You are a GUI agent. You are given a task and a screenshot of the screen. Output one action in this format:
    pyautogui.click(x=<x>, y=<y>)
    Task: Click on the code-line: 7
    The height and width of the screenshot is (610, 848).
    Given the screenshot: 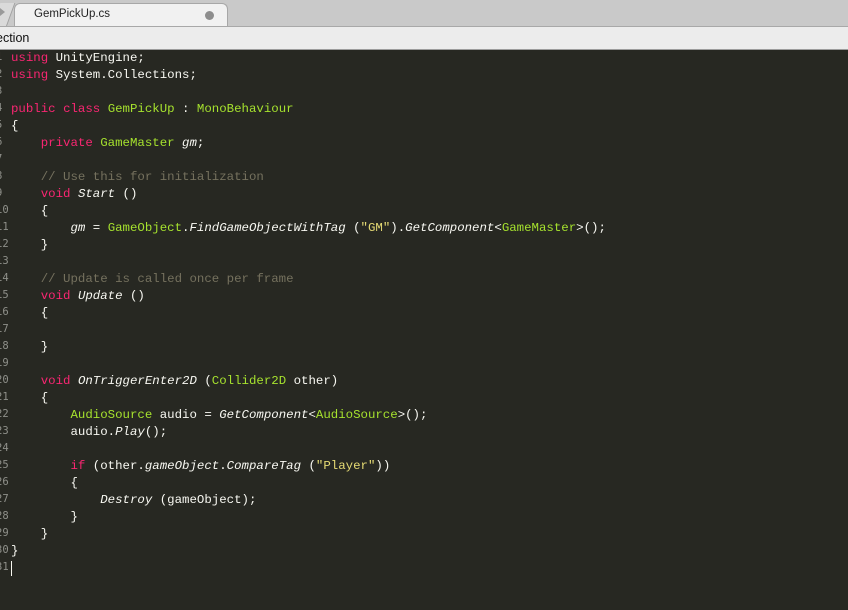 What is the action you would take?
    pyautogui.click(x=424, y=160)
    